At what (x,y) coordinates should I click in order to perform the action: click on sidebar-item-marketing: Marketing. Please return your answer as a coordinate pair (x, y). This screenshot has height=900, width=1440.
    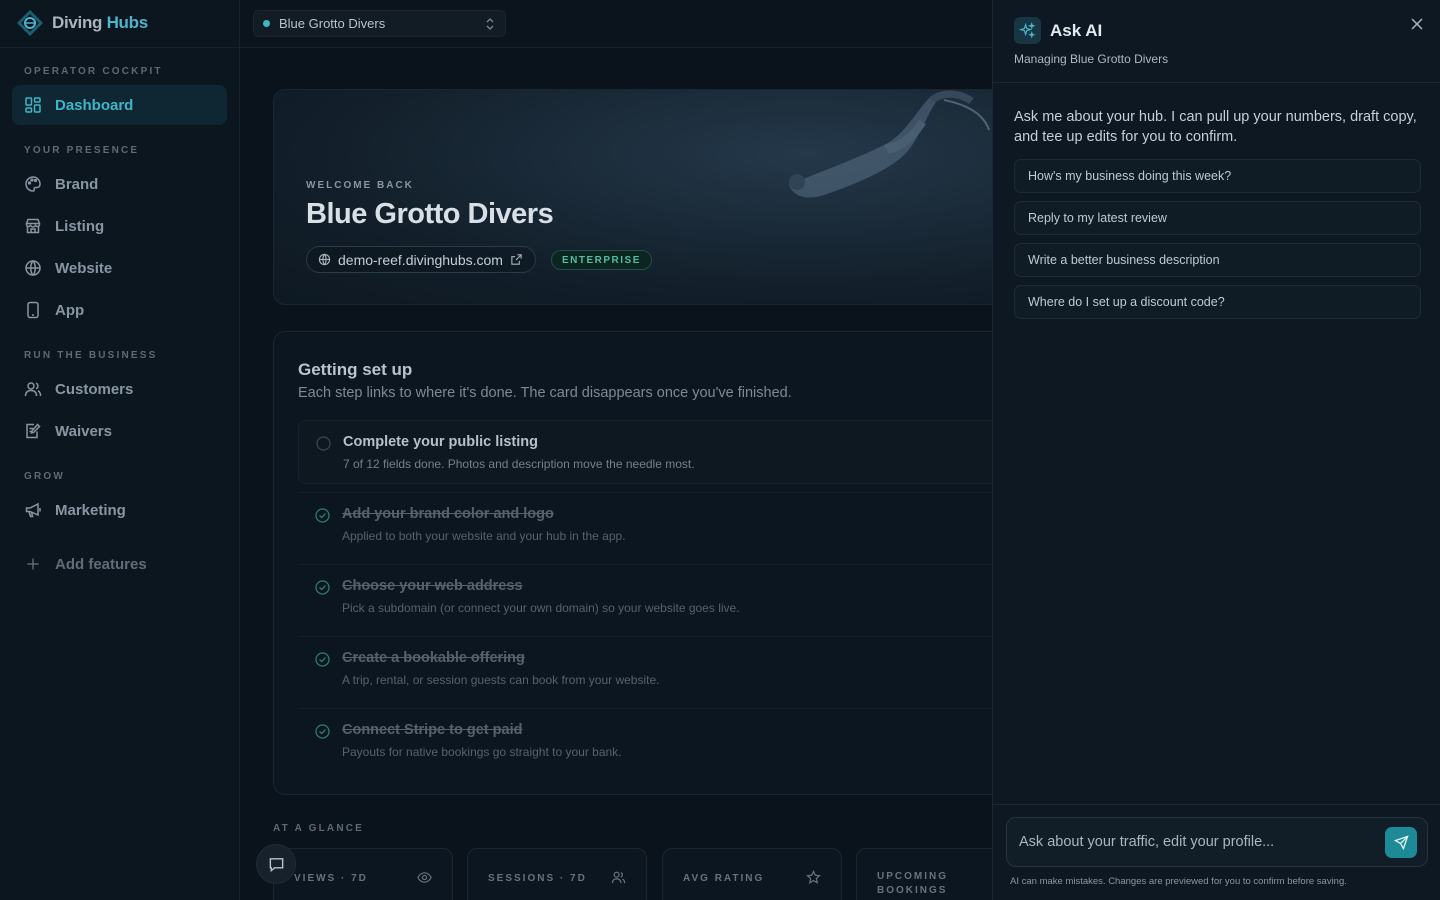
    Looking at the image, I should click on (119, 510).